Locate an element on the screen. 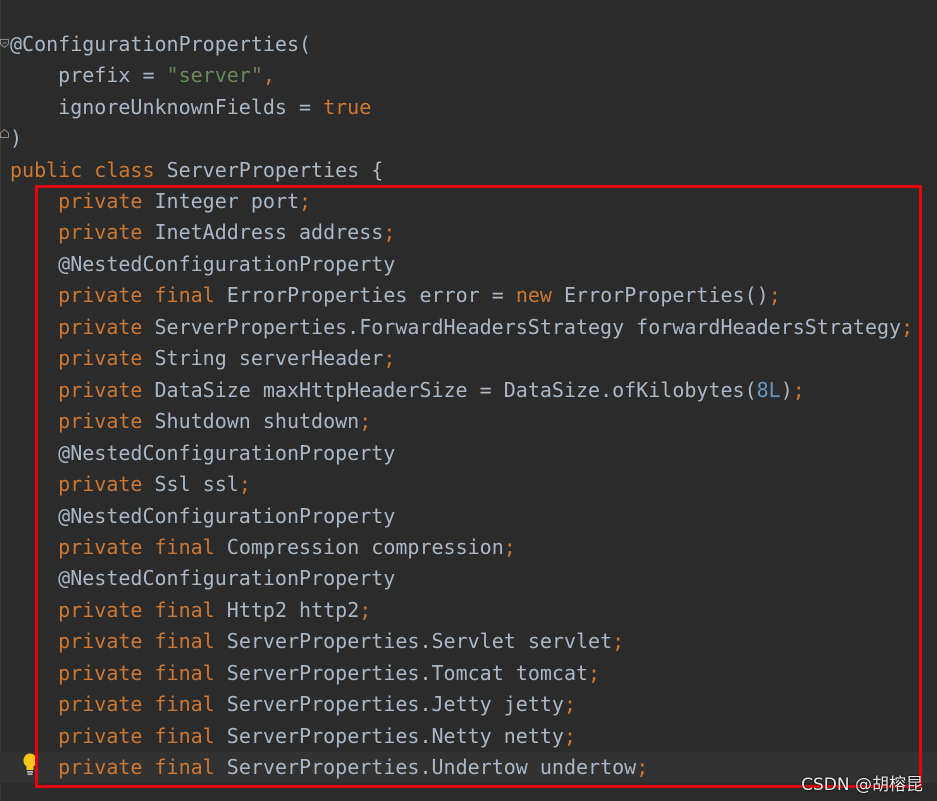 This screenshot has width=937, height=801. equals-sign: = is located at coordinates (148, 75).